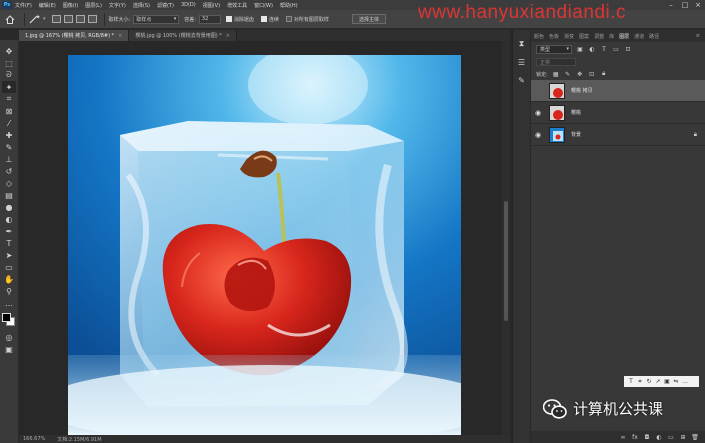 The height and width of the screenshot is (443, 705). I want to click on tab-libraries: 库, so click(611, 36).